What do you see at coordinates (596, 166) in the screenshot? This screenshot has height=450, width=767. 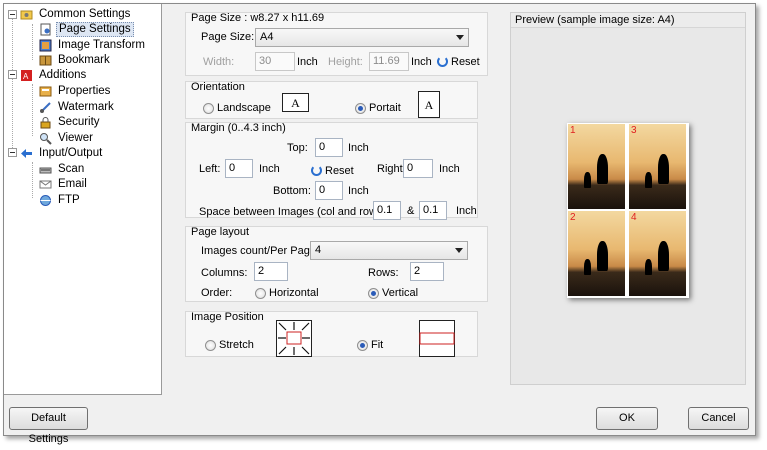 I see `preview-image-1: 1` at bounding box center [596, 166].